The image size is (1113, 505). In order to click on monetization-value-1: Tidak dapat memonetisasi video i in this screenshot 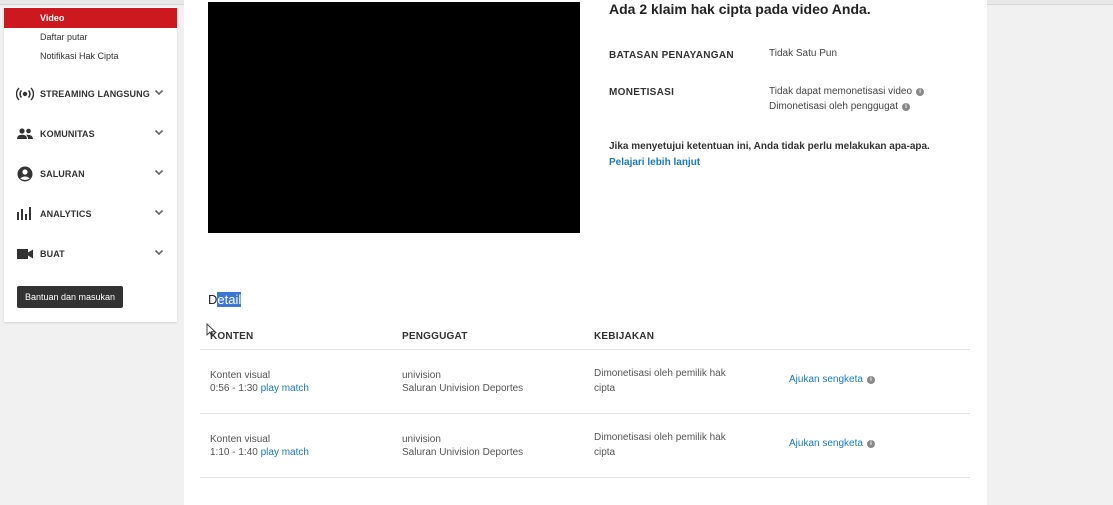, I will do `click(847, 91)`.